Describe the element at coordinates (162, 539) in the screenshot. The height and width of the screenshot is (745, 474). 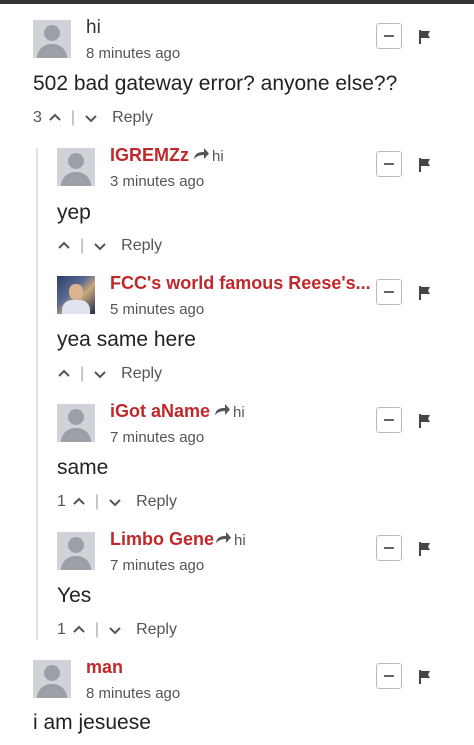
I see `comment-author: Limbo Gene` at that location.